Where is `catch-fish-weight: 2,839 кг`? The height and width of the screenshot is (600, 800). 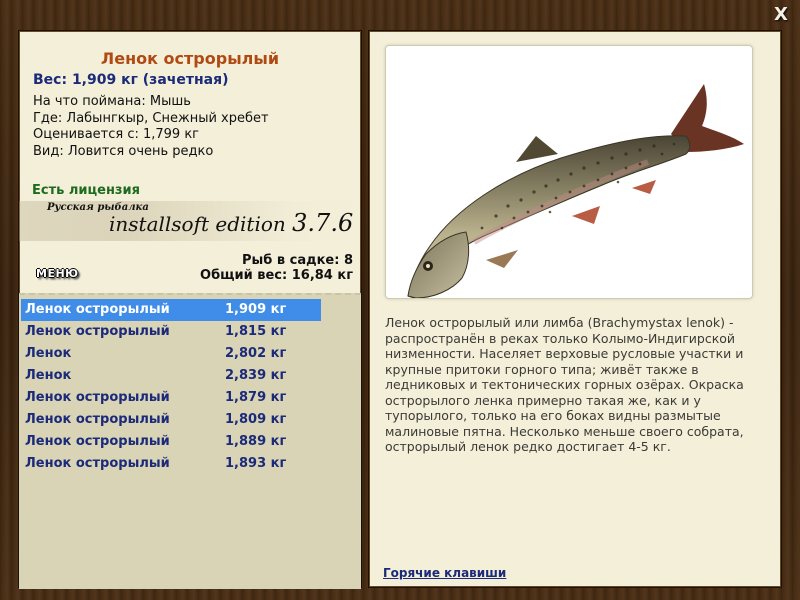 catch-fish-weight: 2,839 кг is located at coordinates (256, 375).